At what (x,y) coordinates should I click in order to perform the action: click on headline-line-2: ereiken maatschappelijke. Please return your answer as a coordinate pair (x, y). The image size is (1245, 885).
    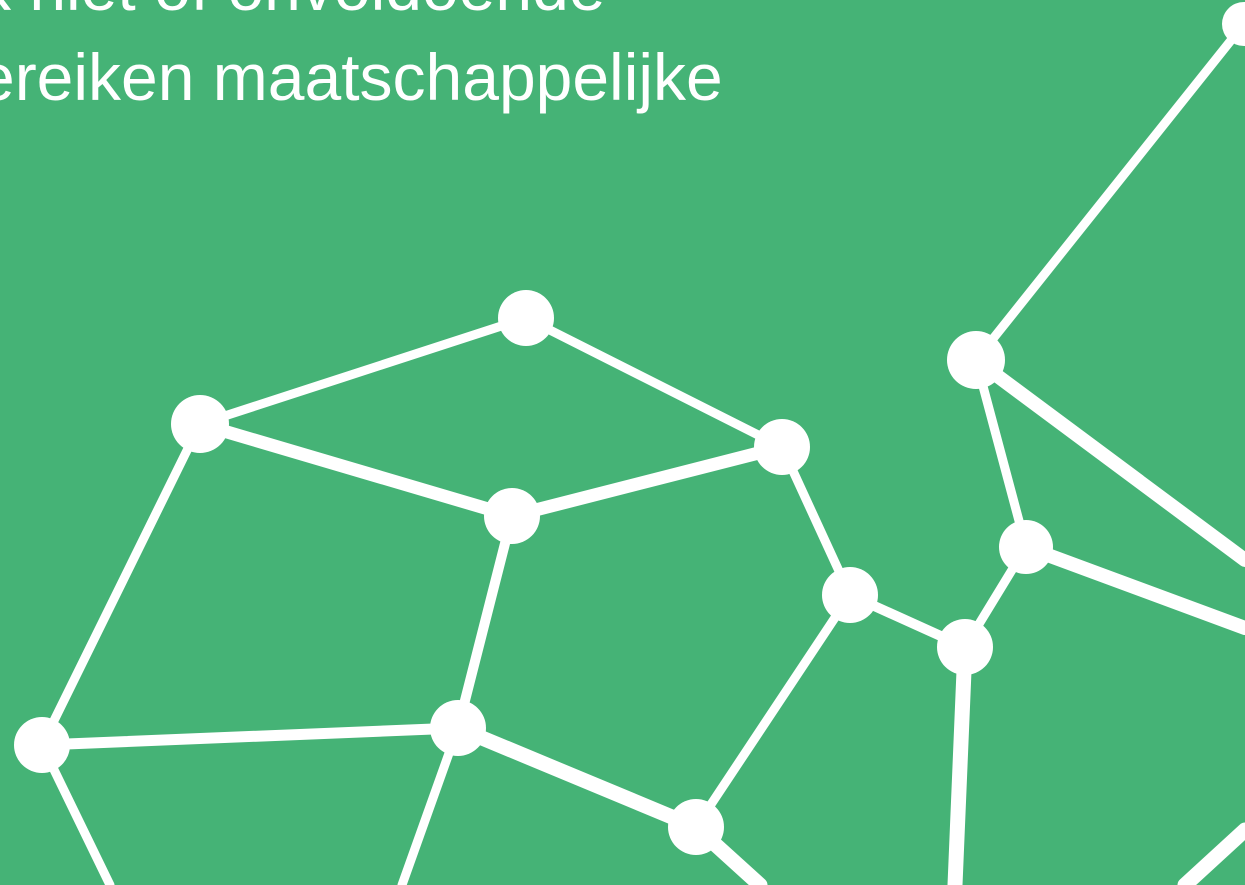
    Looking at the image, I should click on (361, 77).